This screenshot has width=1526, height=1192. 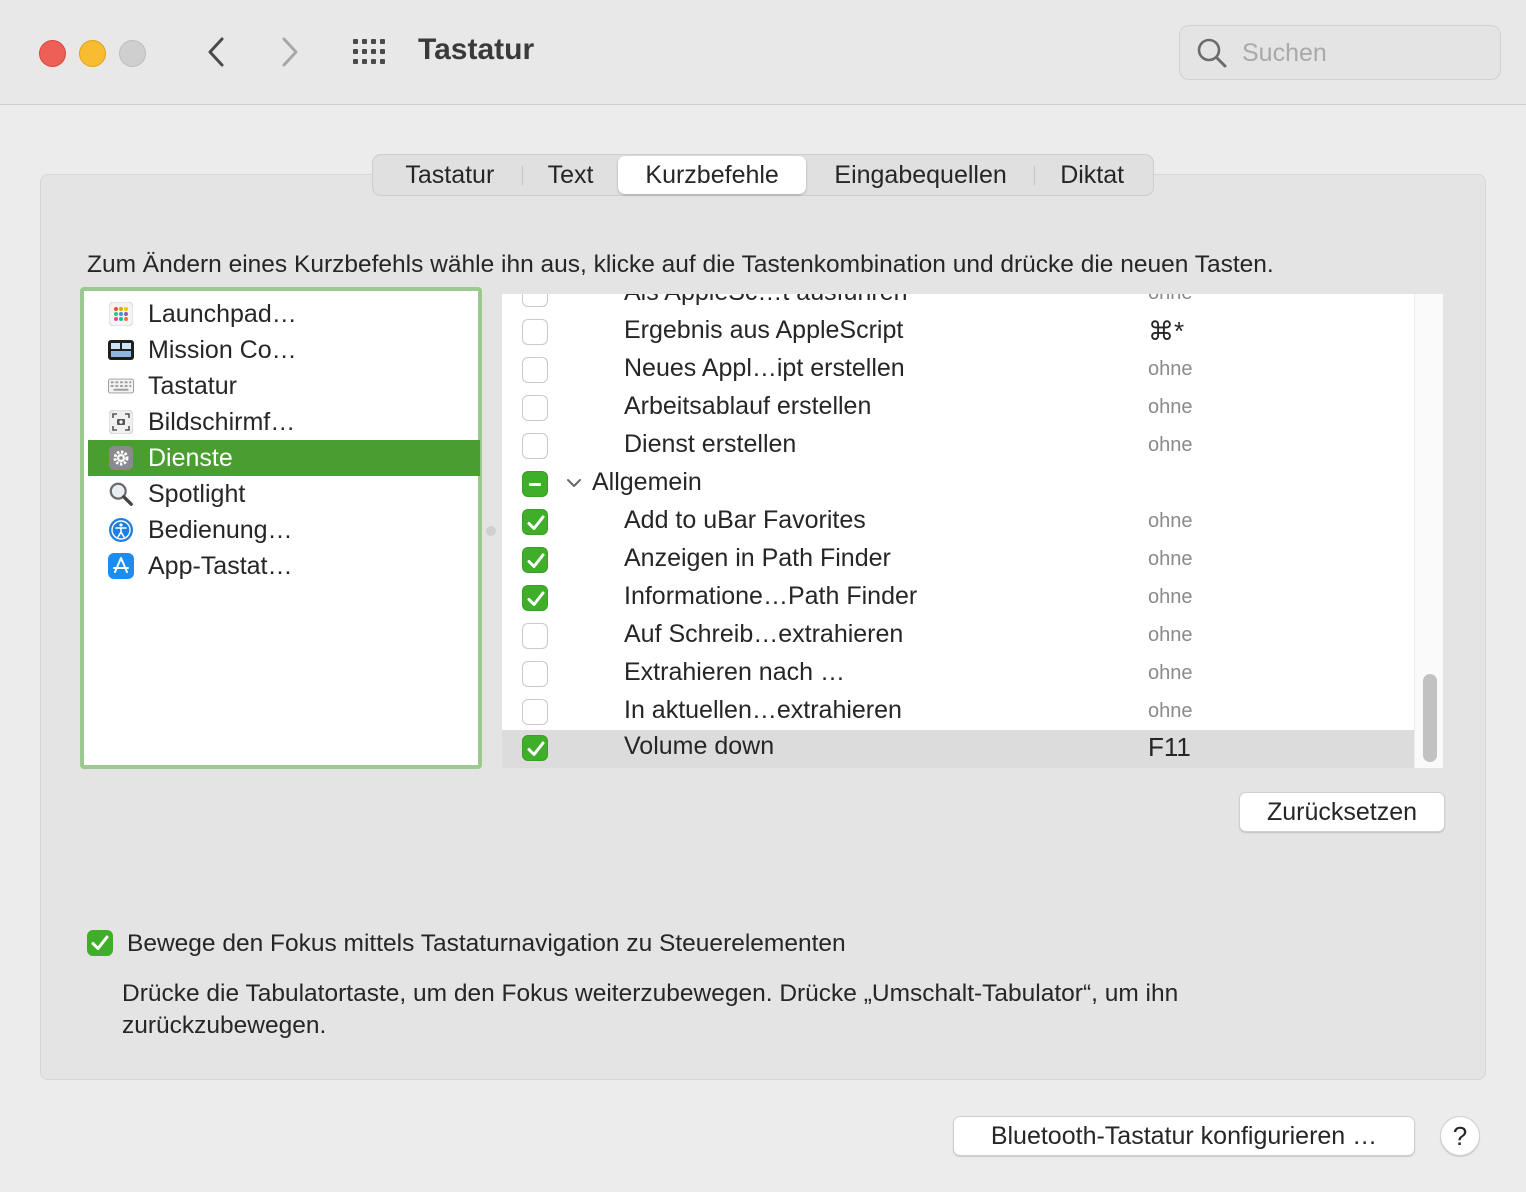 What do you see at coordinates (959, 333) in the screenshot?
I see `shortcut-row: Ergebnis aus AppleScript ⌘*` at bounding box center [959, 333].